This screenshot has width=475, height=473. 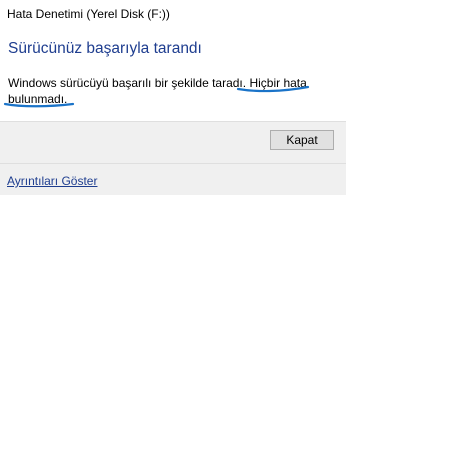 What do you see at coordinates (52, 181) in the screenshot?
I see `show-details-link: Ayrıntıları Göster` at bounding box center [52, 181].